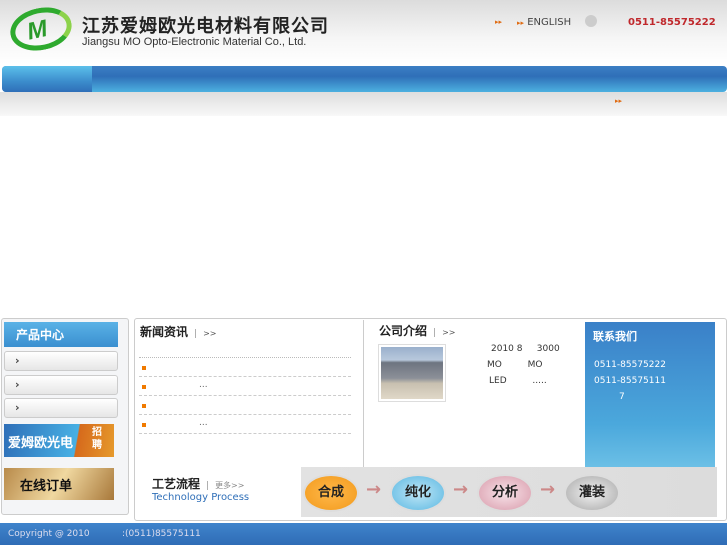  Describe the element at coordinates (515, 365) in the screenshot. I see `about-text: MO MO` at that location.